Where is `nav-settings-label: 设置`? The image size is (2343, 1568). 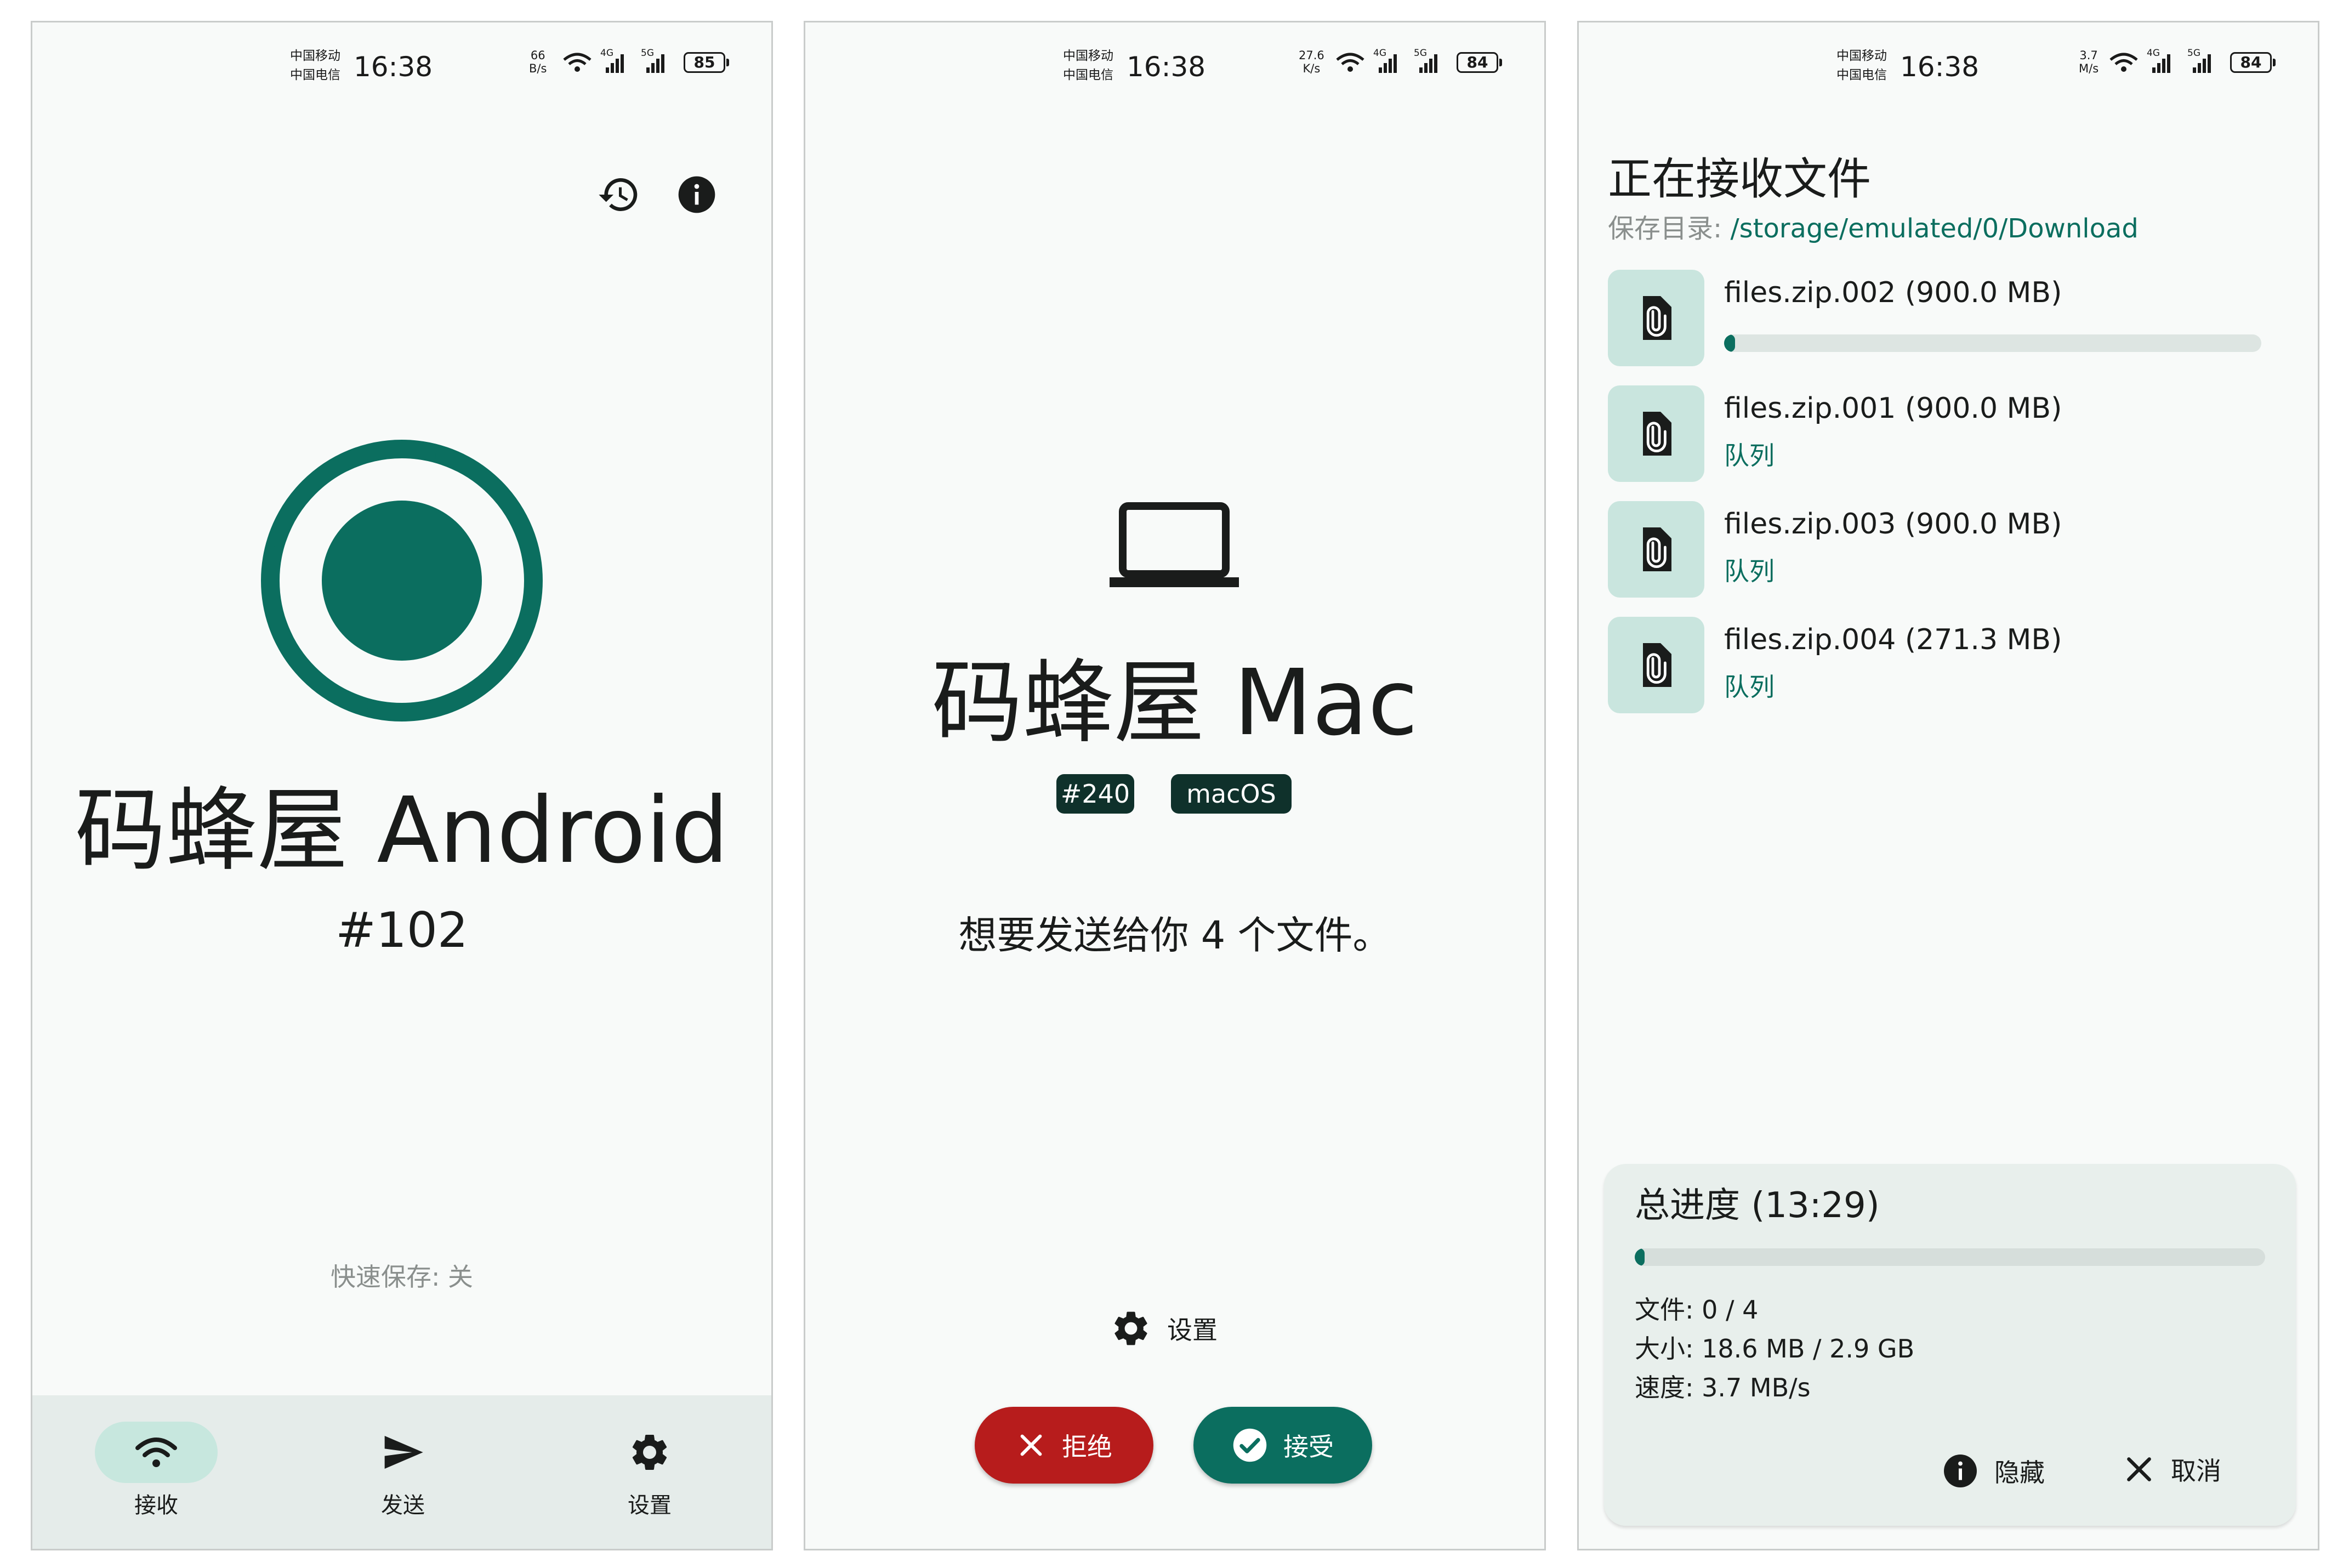 nav-settings-label: 设置 is located at coordinates (650, 1506).